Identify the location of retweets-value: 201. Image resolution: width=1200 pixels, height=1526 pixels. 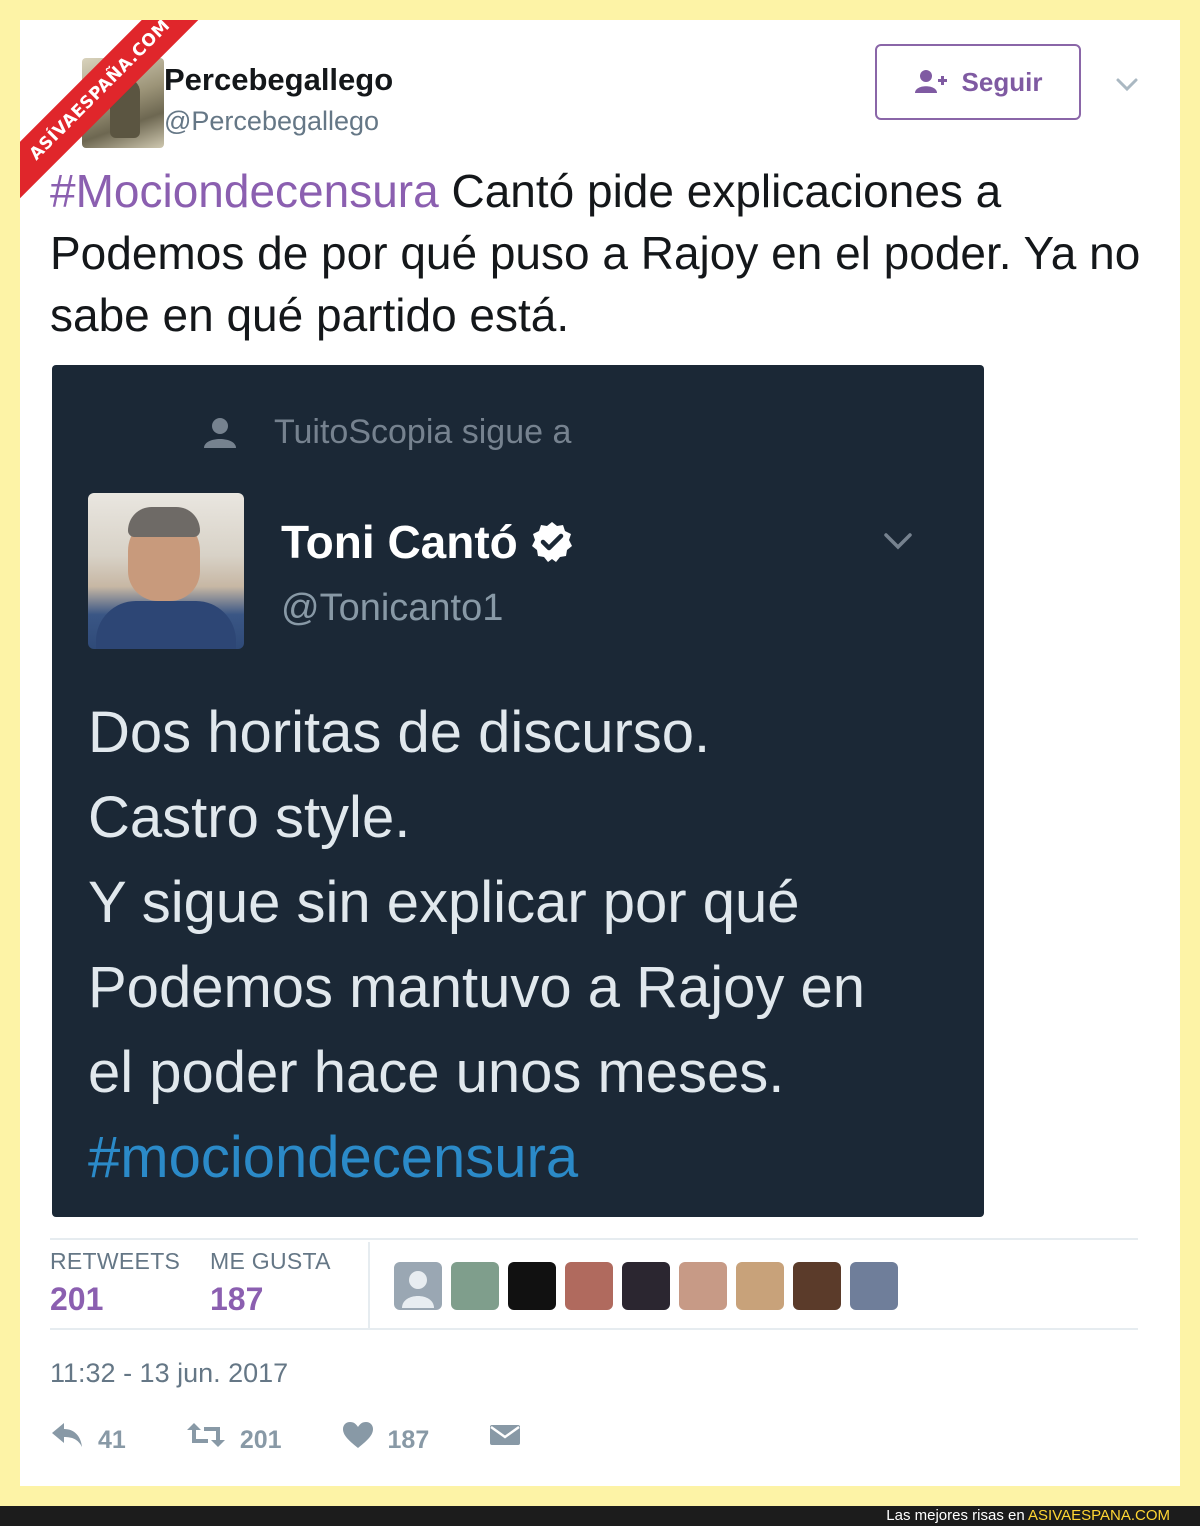
(77, 1299).